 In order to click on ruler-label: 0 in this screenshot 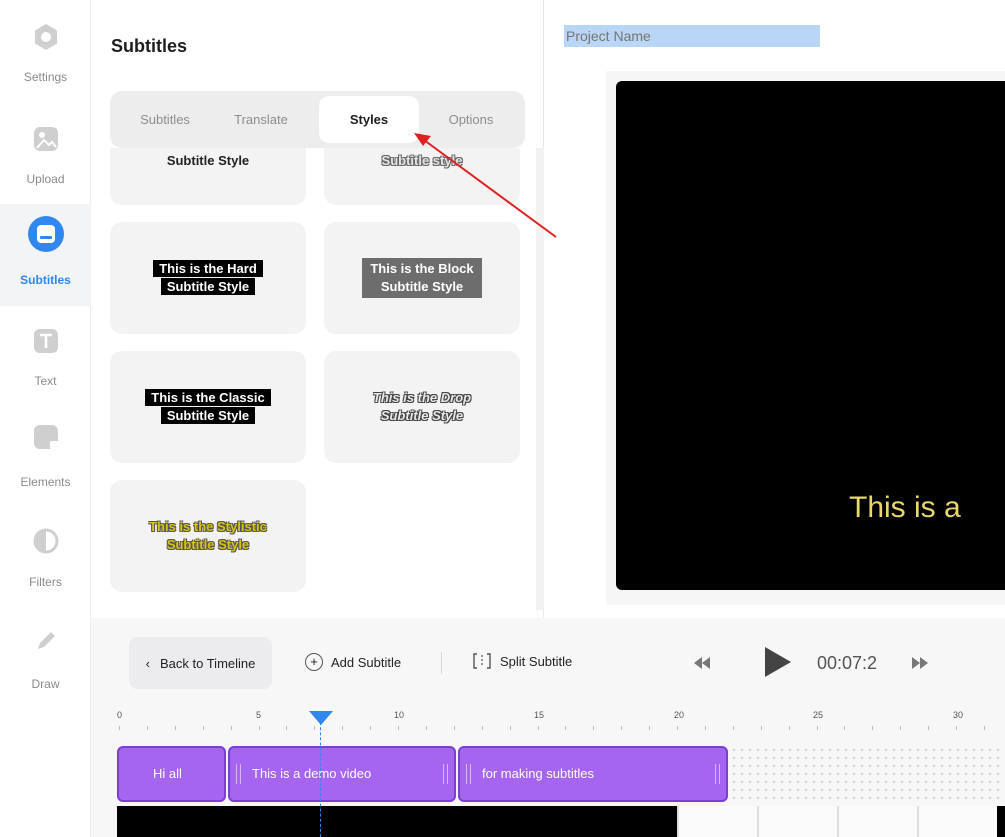, I will do `click(120, 715)`.